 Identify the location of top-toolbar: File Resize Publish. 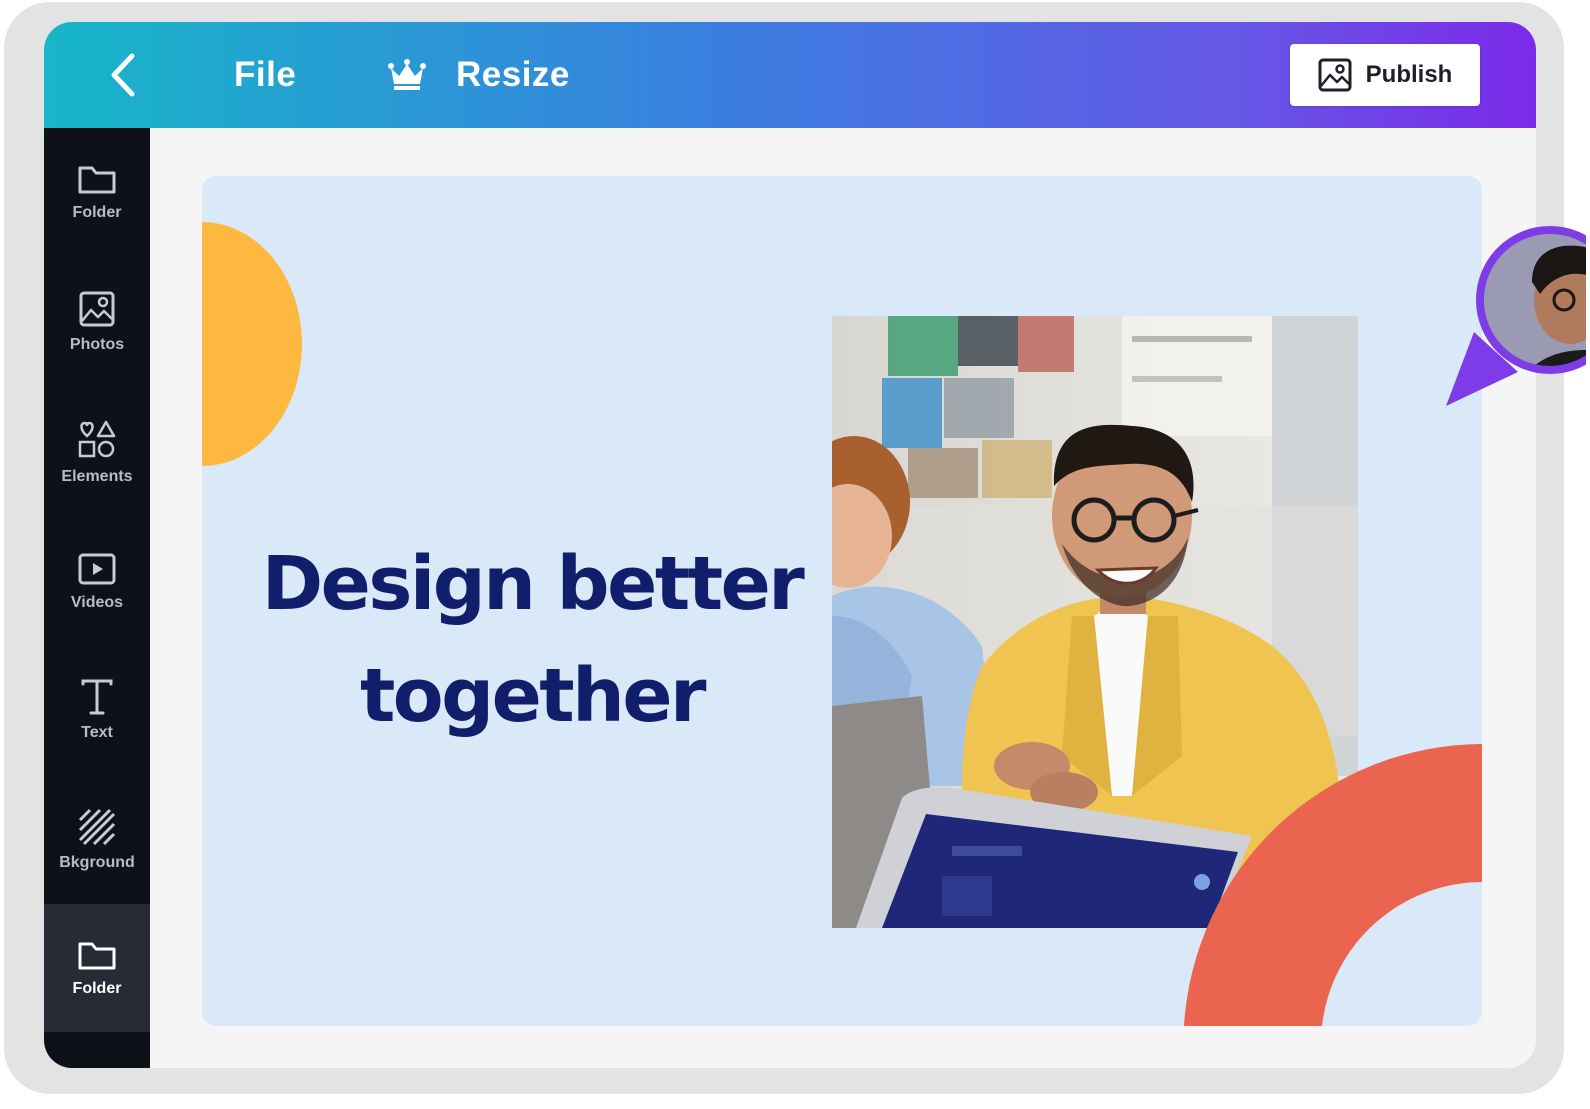
(790, 75).